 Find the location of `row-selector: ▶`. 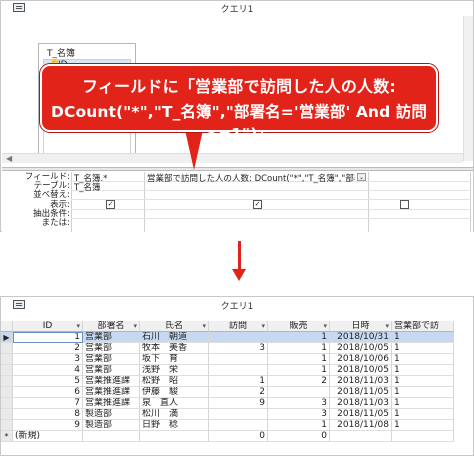

row-selector: ▶ is located at coordinates (7, 337).